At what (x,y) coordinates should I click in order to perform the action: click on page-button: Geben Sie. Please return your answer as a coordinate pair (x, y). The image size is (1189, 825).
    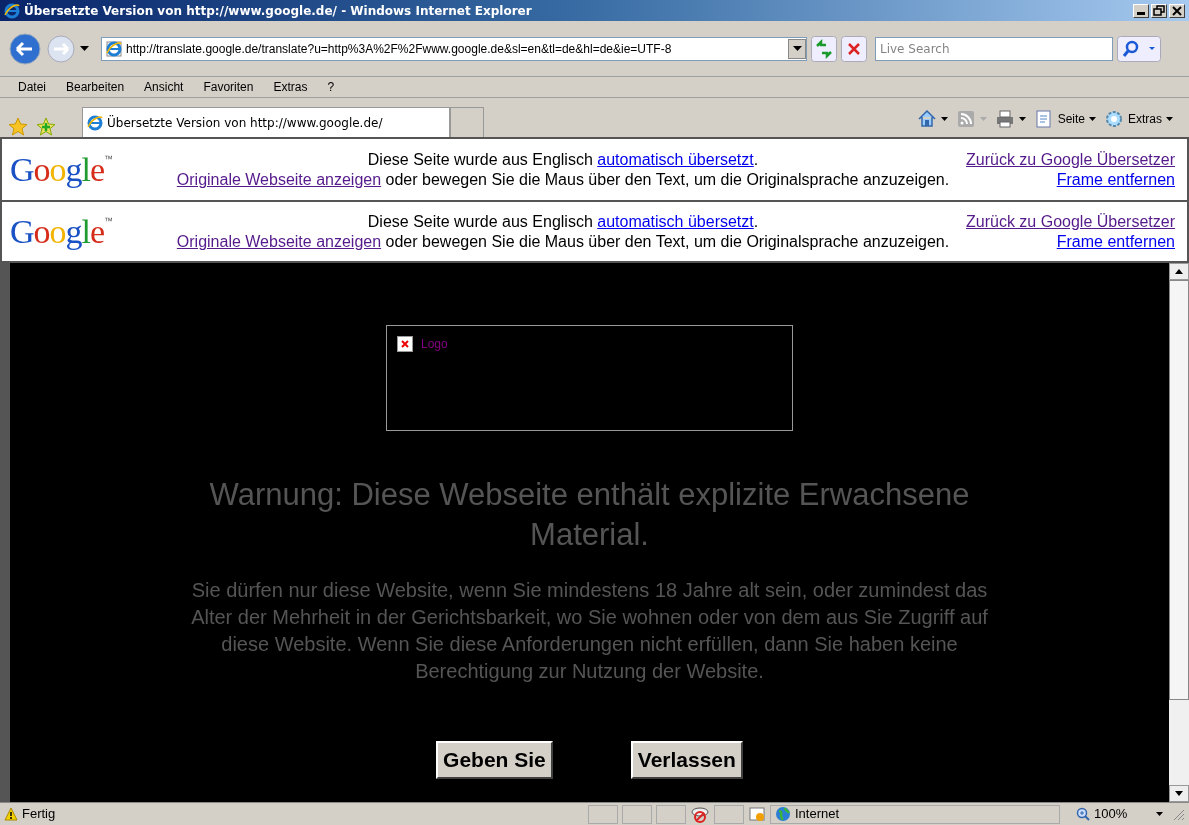
    Looking at the image, I should click on (494, 760).